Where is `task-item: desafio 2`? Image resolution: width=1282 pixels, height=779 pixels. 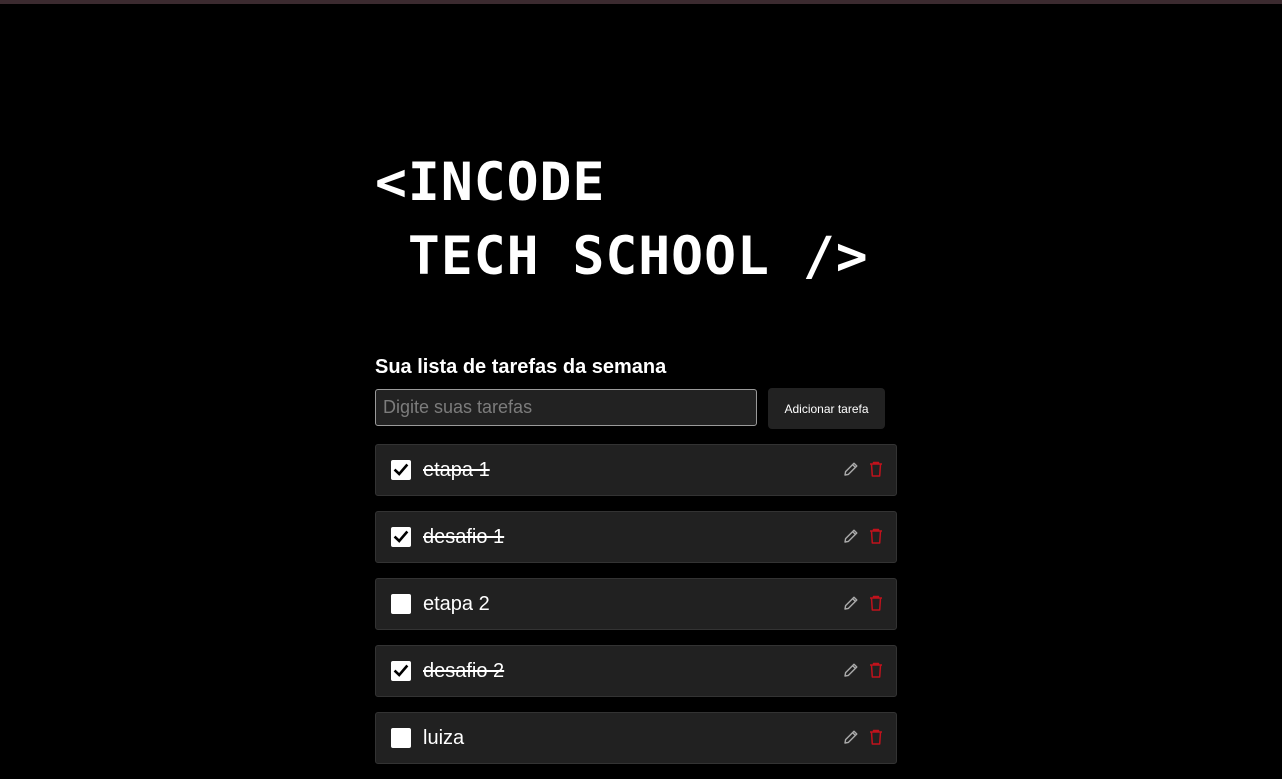 task-item: desafio 2 is located at coordinates (636, 671).